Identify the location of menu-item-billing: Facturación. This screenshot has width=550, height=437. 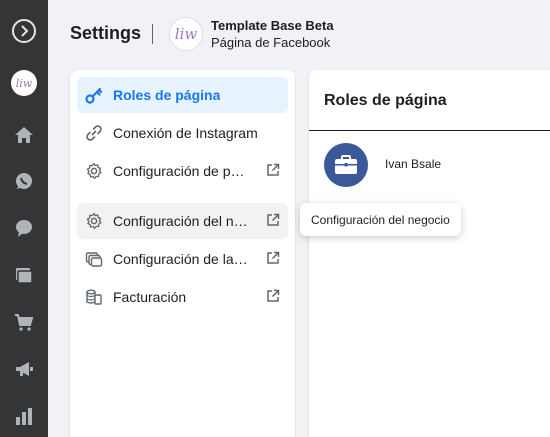
(182, 297).